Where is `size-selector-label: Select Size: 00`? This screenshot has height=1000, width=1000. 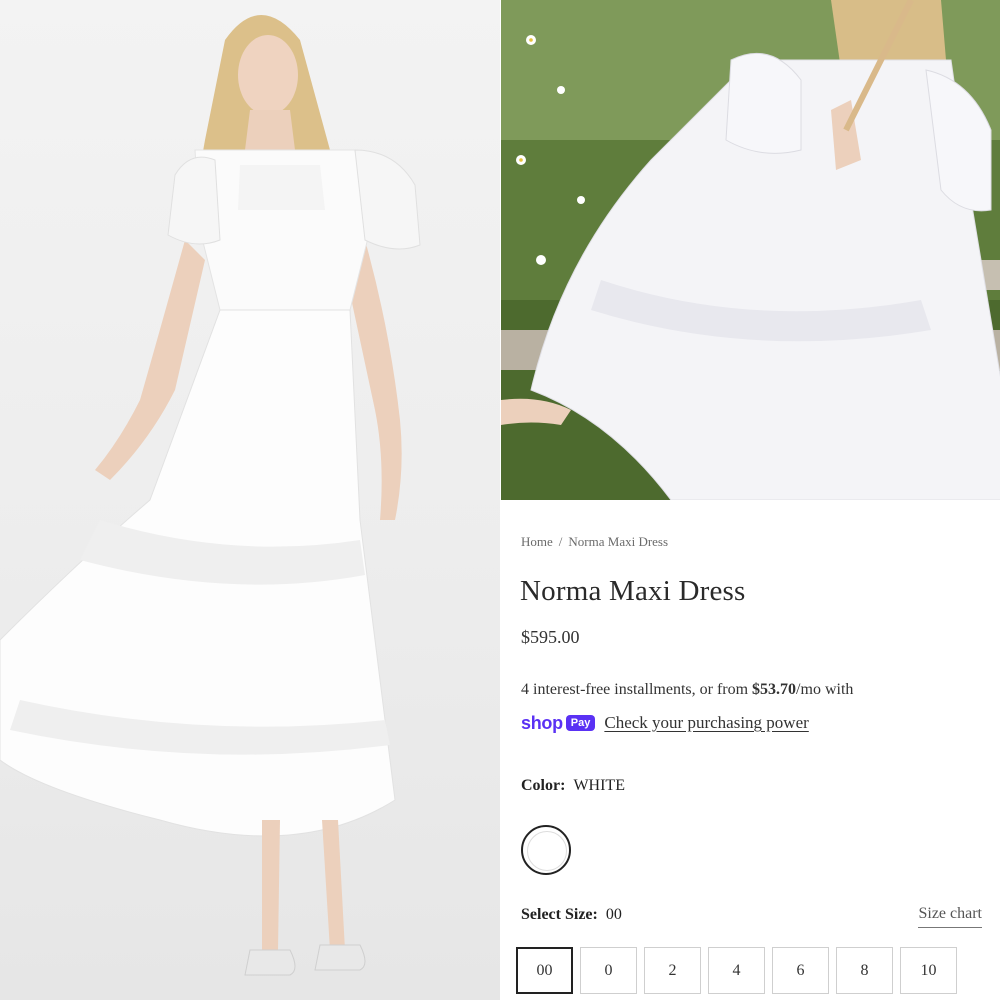
size-selector-label: Select Size: 00 is located at coordinates (571, 915).